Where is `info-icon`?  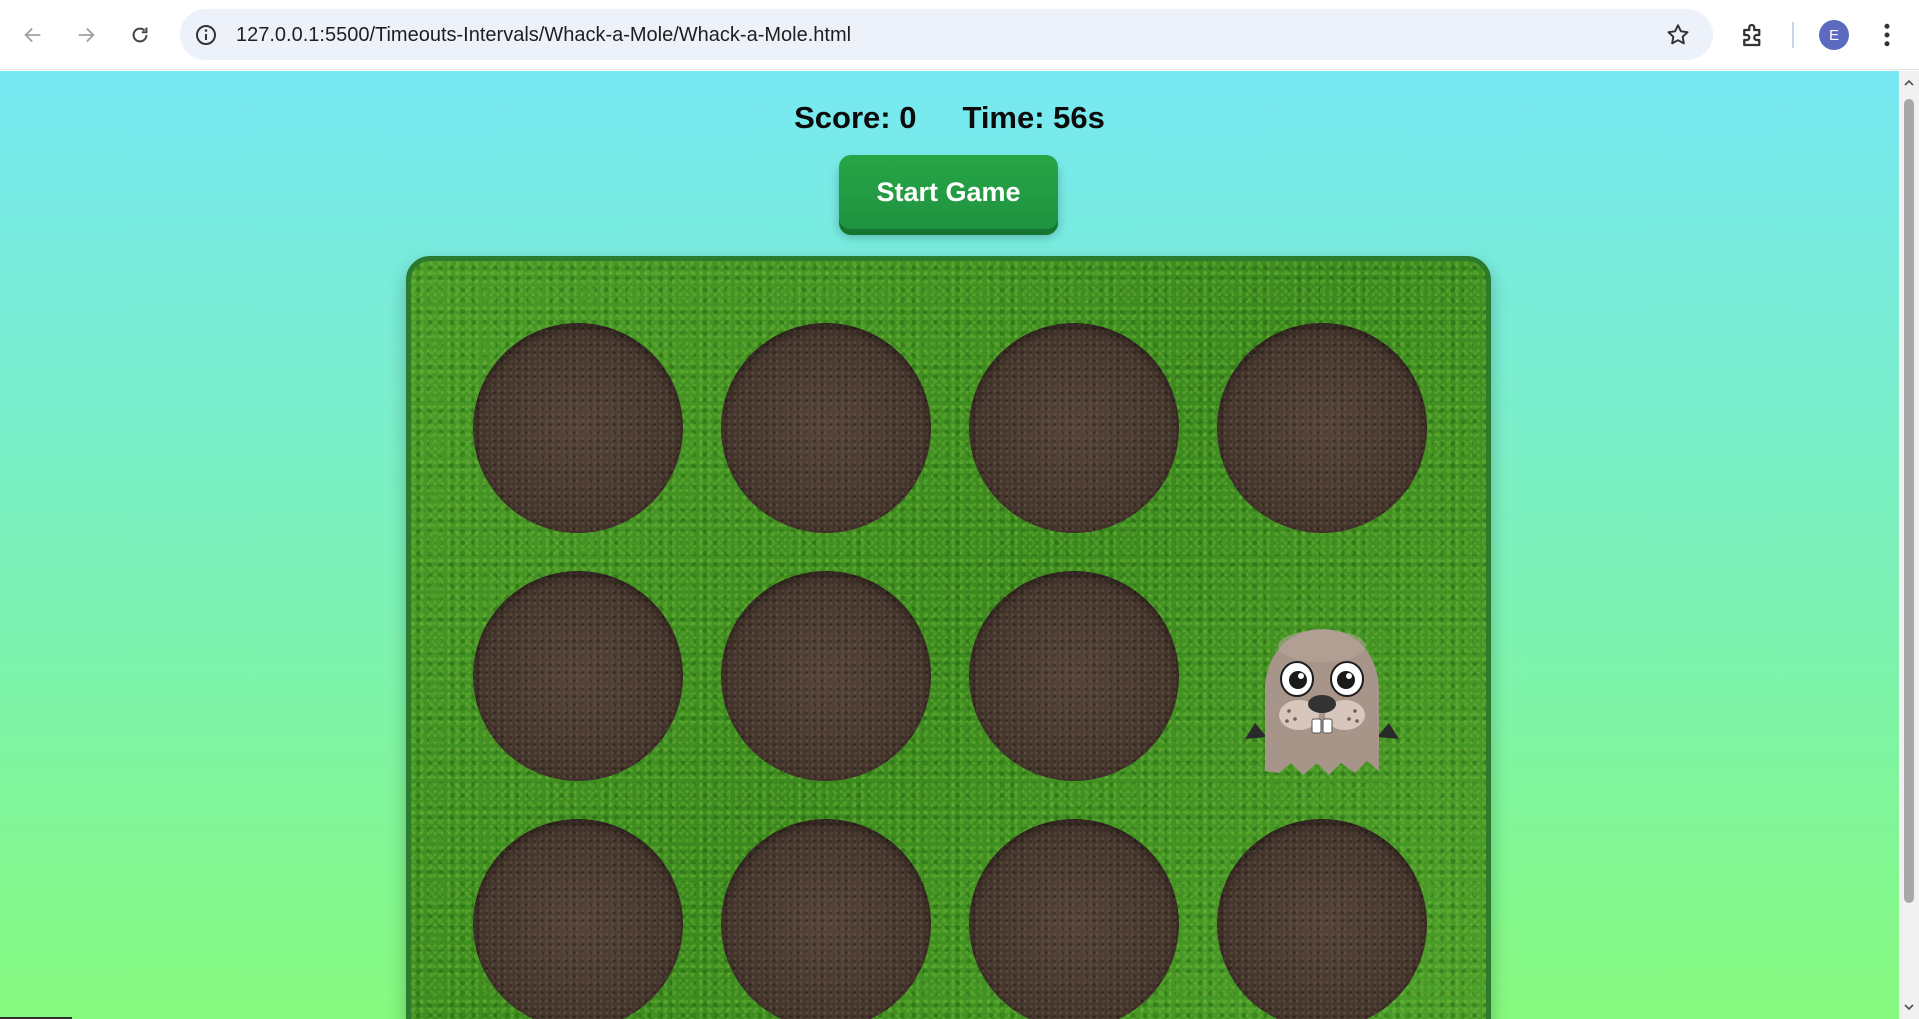 info-icon is located at coordinates (206, 35).